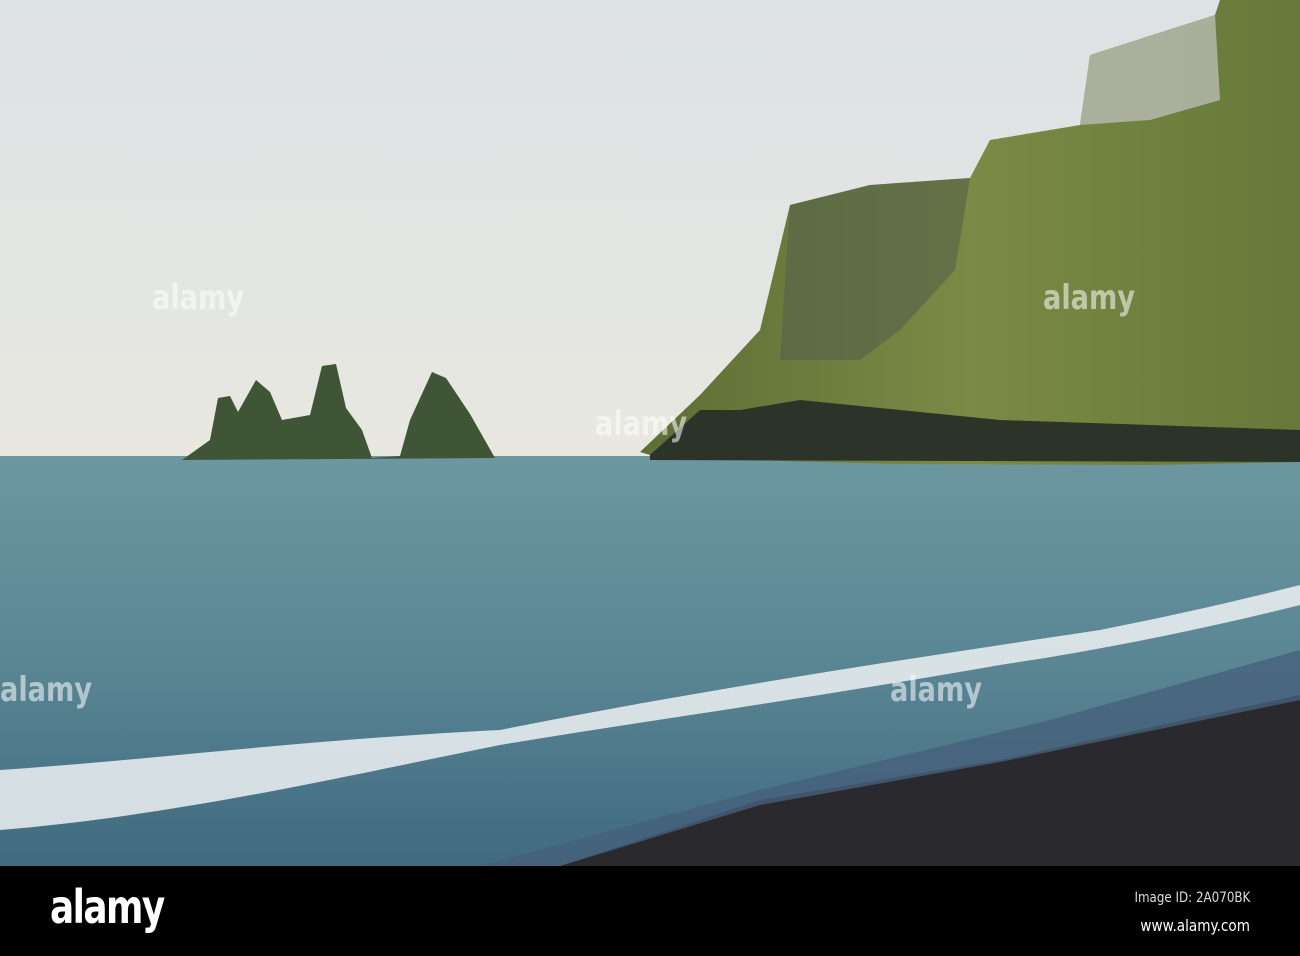 Image resolution: width=1300 pixels, height=956 pixels. I want to click on site-url: www.alamy.com, so click(1195, 925).